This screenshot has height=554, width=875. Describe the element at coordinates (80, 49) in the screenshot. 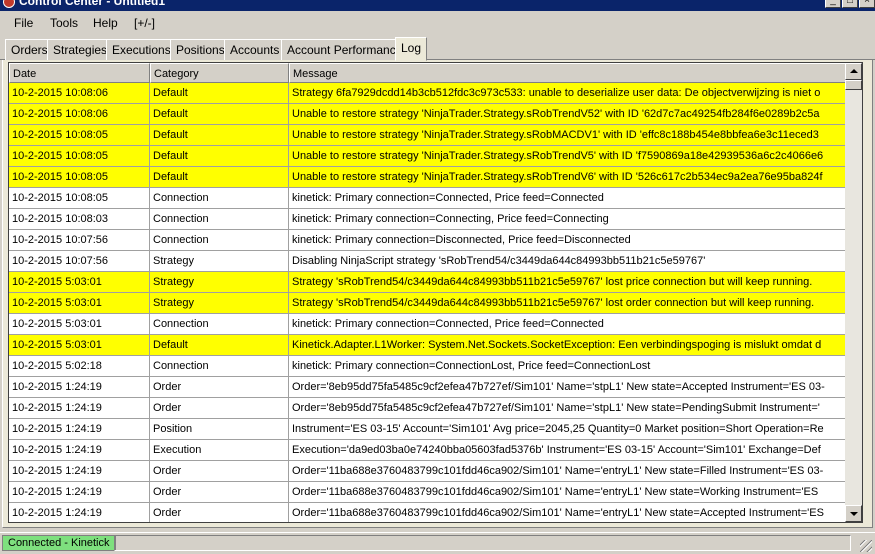

I see `tab-strategies: Strategies` at that location.